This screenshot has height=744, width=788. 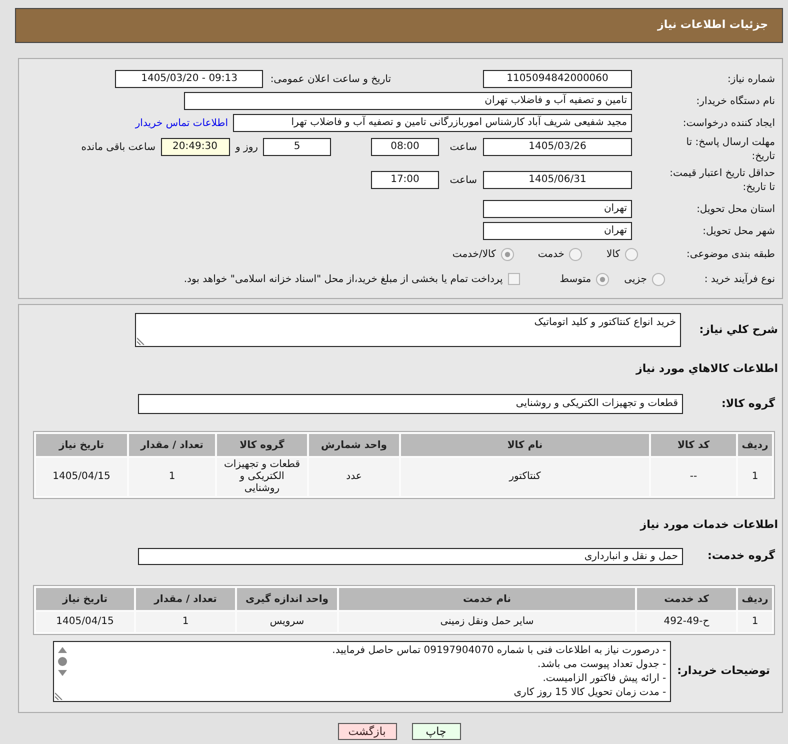 What do you see at coordinates (432, 123) in the screenshot?
I see `input-field: مجید شفیعی شریف آباد کارشناس اموربازرگانی تامین و تصفیه آب و فاضلاب تهرا` at bounding box center [432, 123].